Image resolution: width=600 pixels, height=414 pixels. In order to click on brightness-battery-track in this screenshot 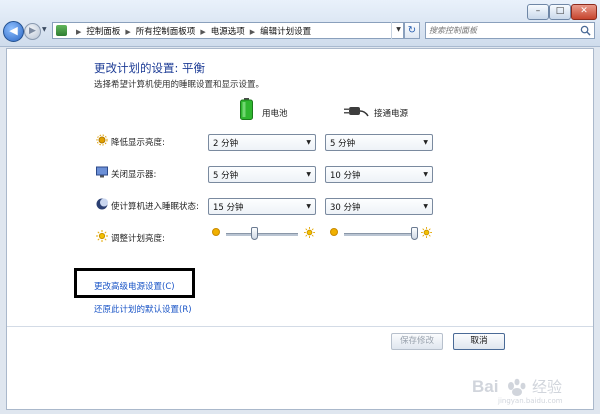, I will do `click(262, 234)`.